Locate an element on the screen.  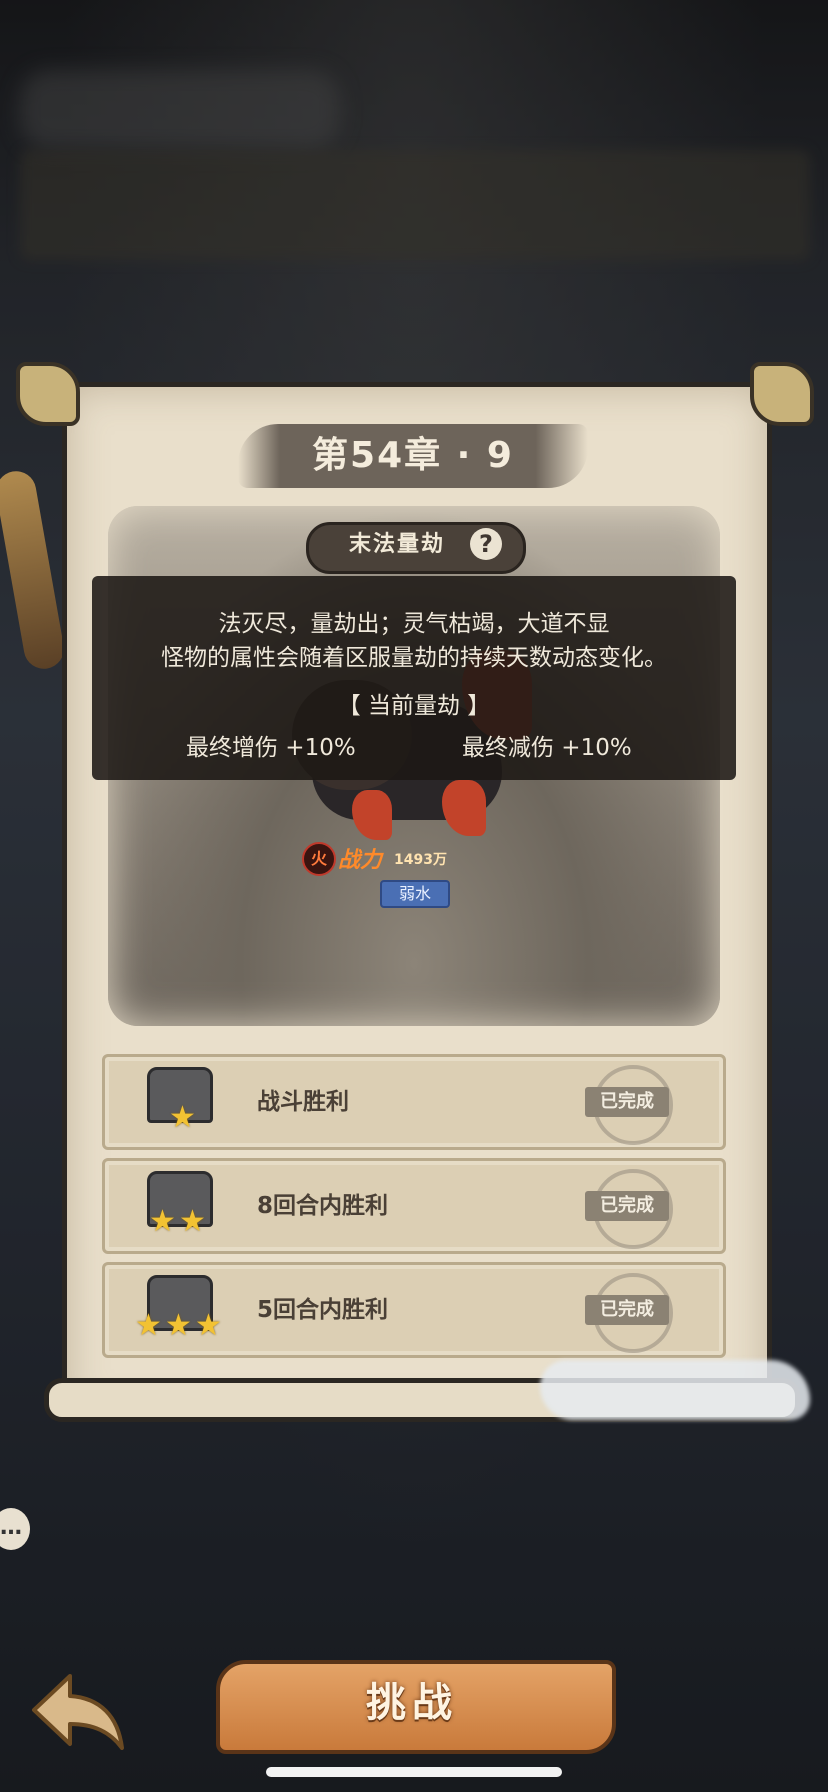
final-damage-reduction: 最终减伤 +10% is located at coordinates (547, 748).